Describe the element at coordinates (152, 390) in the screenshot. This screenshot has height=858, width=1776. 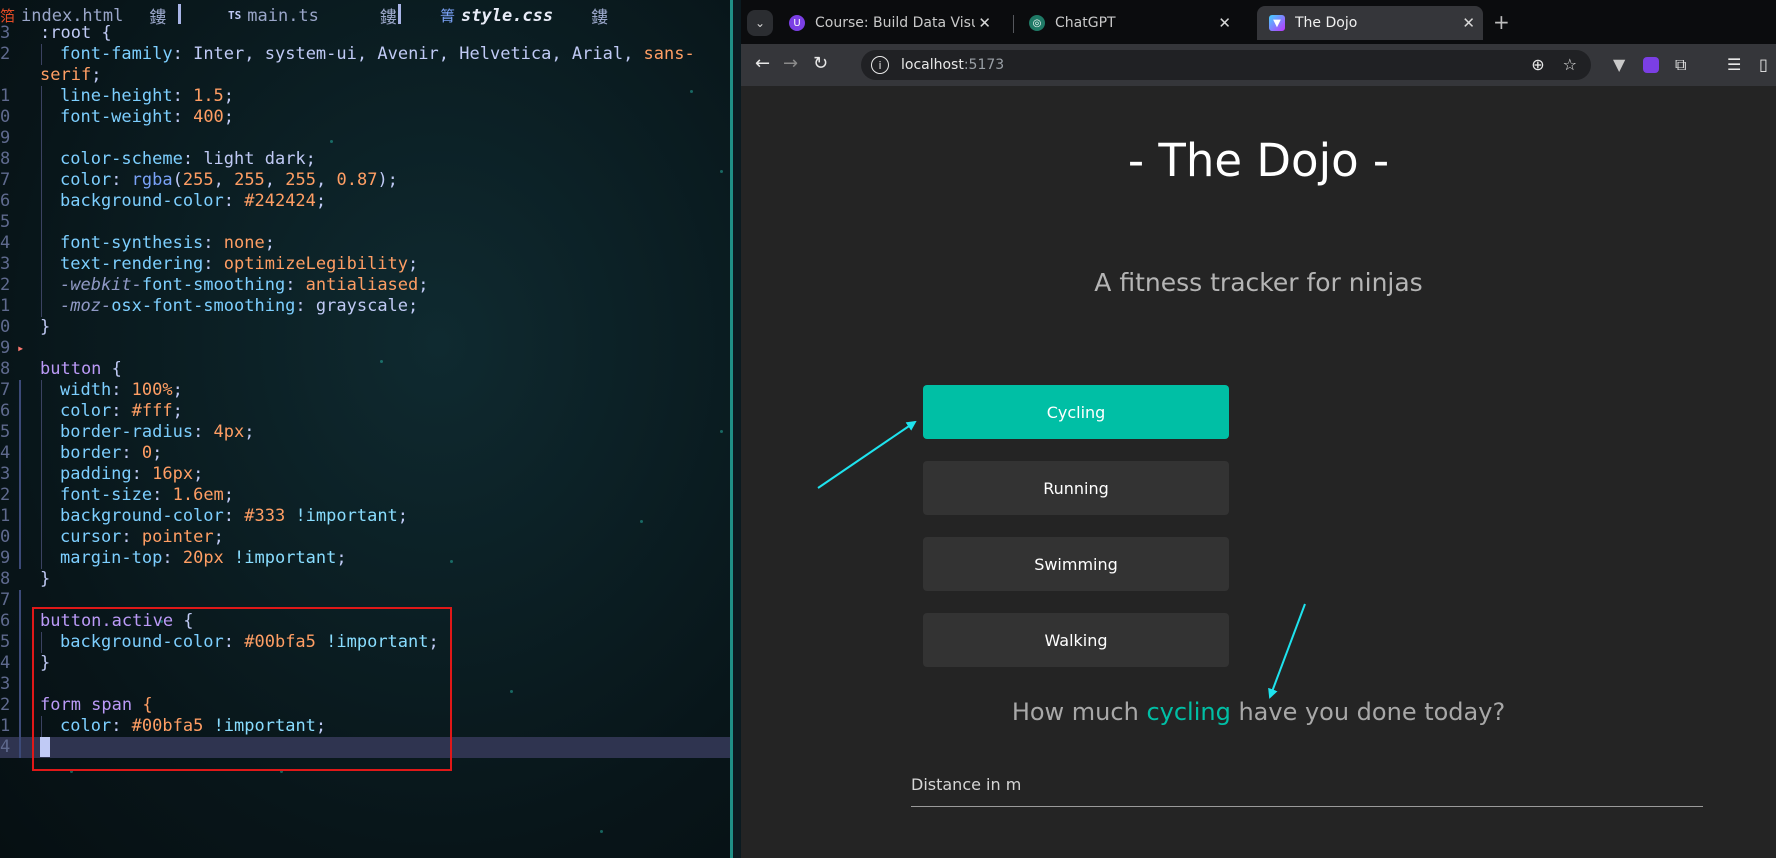
I see `code-token: 100%` at that location.